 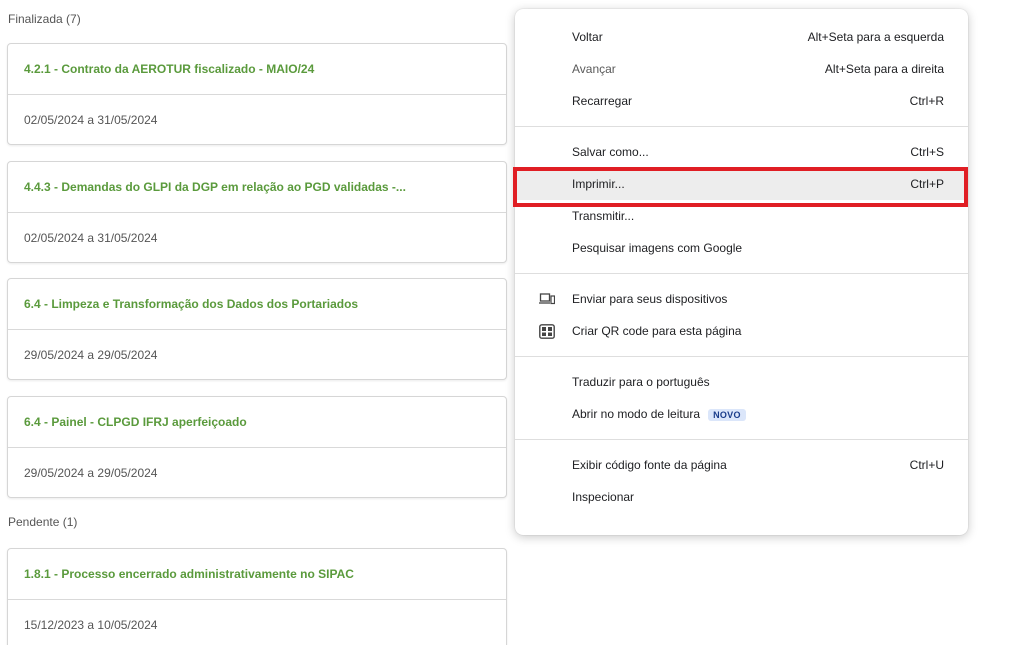 What do you see at coordinates (927, 184) in the screenshot?
I see `menu-item-shortcut: Ctrl+P` at bounding box center [927, 184].